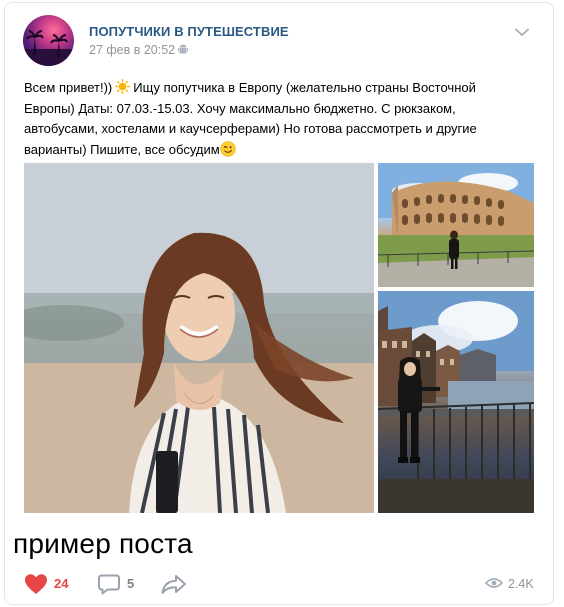 This screenshot has height=607, width=564. I want to click on caption-text: пример поста, so click(103, 543).